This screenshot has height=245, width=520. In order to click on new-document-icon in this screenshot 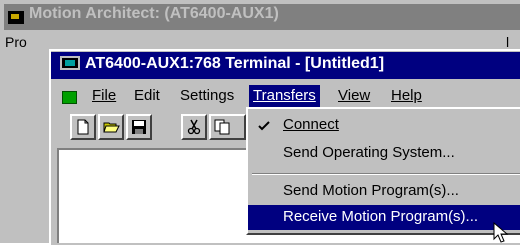, I will do `click(83, 127)`.